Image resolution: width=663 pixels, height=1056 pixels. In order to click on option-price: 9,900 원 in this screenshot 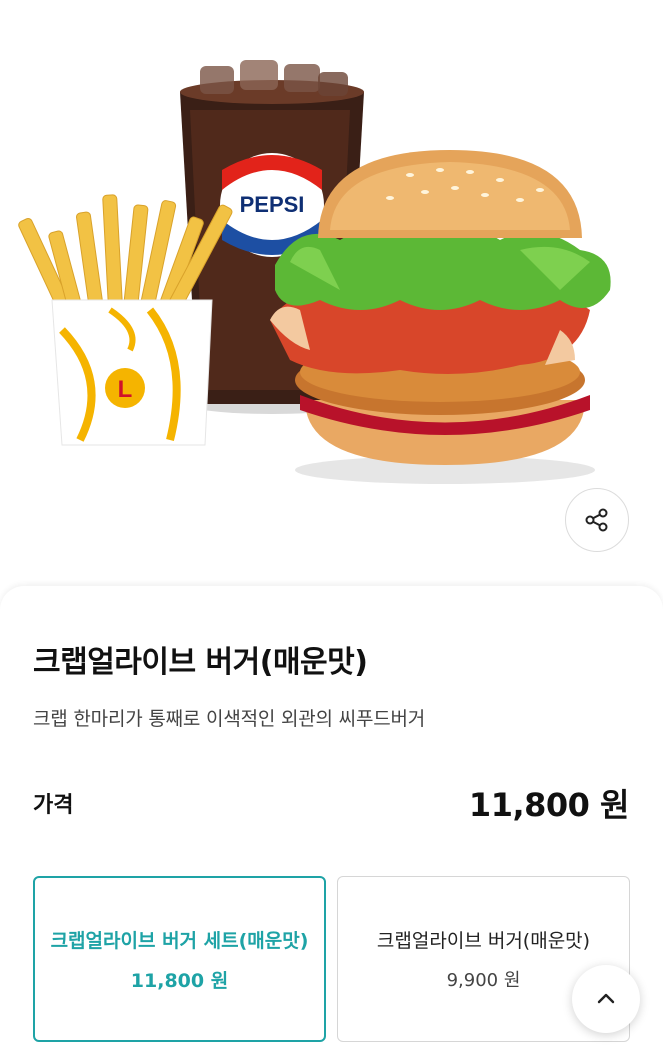, I will do `click(483, 980)`.